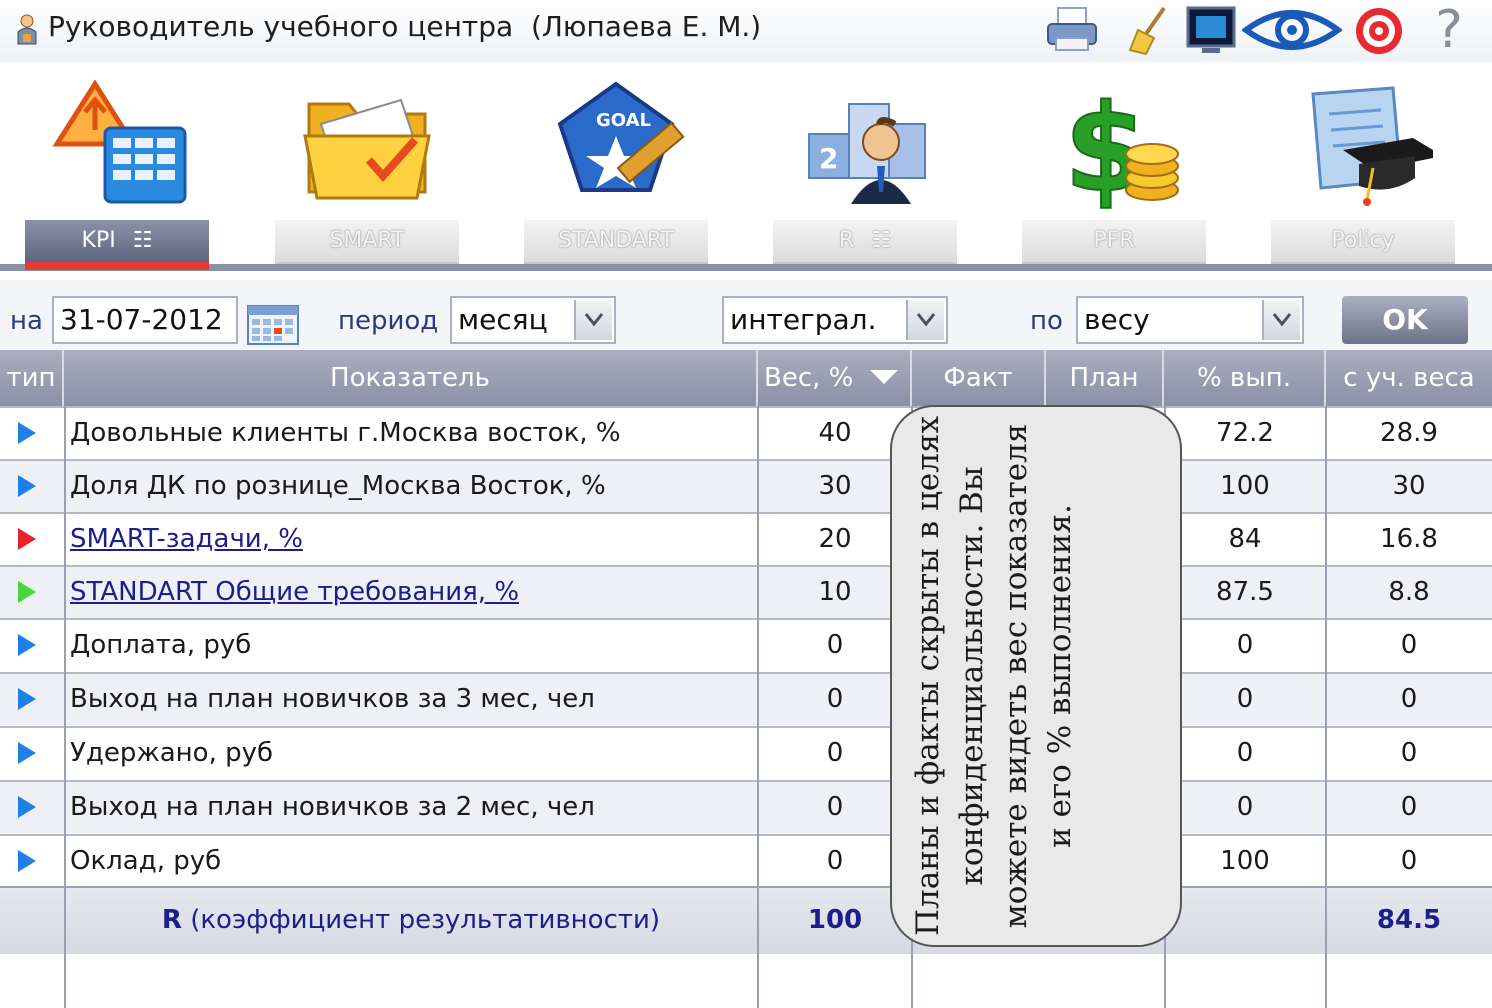 The height and width of the screenshot is (1008, 1492). Describe the element at coordinates (1121, 147) in the screenshot. I see `dollar-icon: $` at that location.